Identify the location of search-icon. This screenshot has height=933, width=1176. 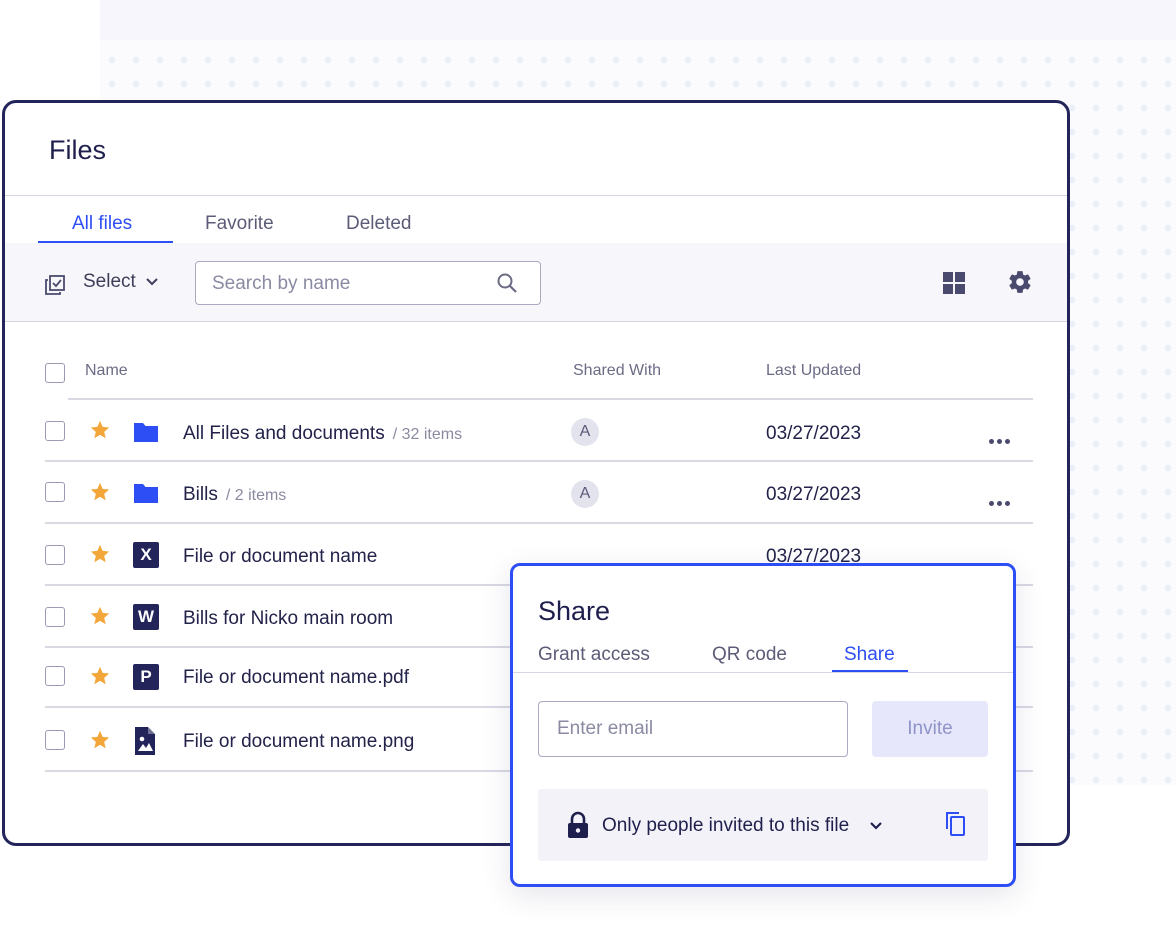
(507, 283).